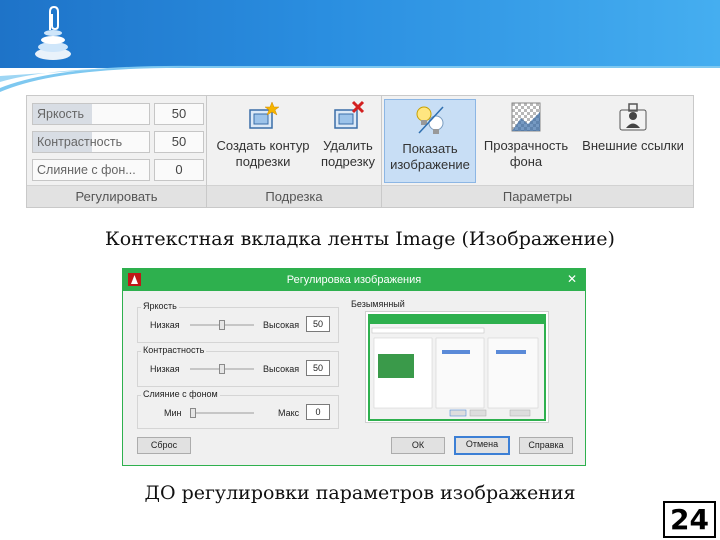  Describe the element at coordinates (349, 114) in the screenshot. I see `delete-clip-icon` at that location.